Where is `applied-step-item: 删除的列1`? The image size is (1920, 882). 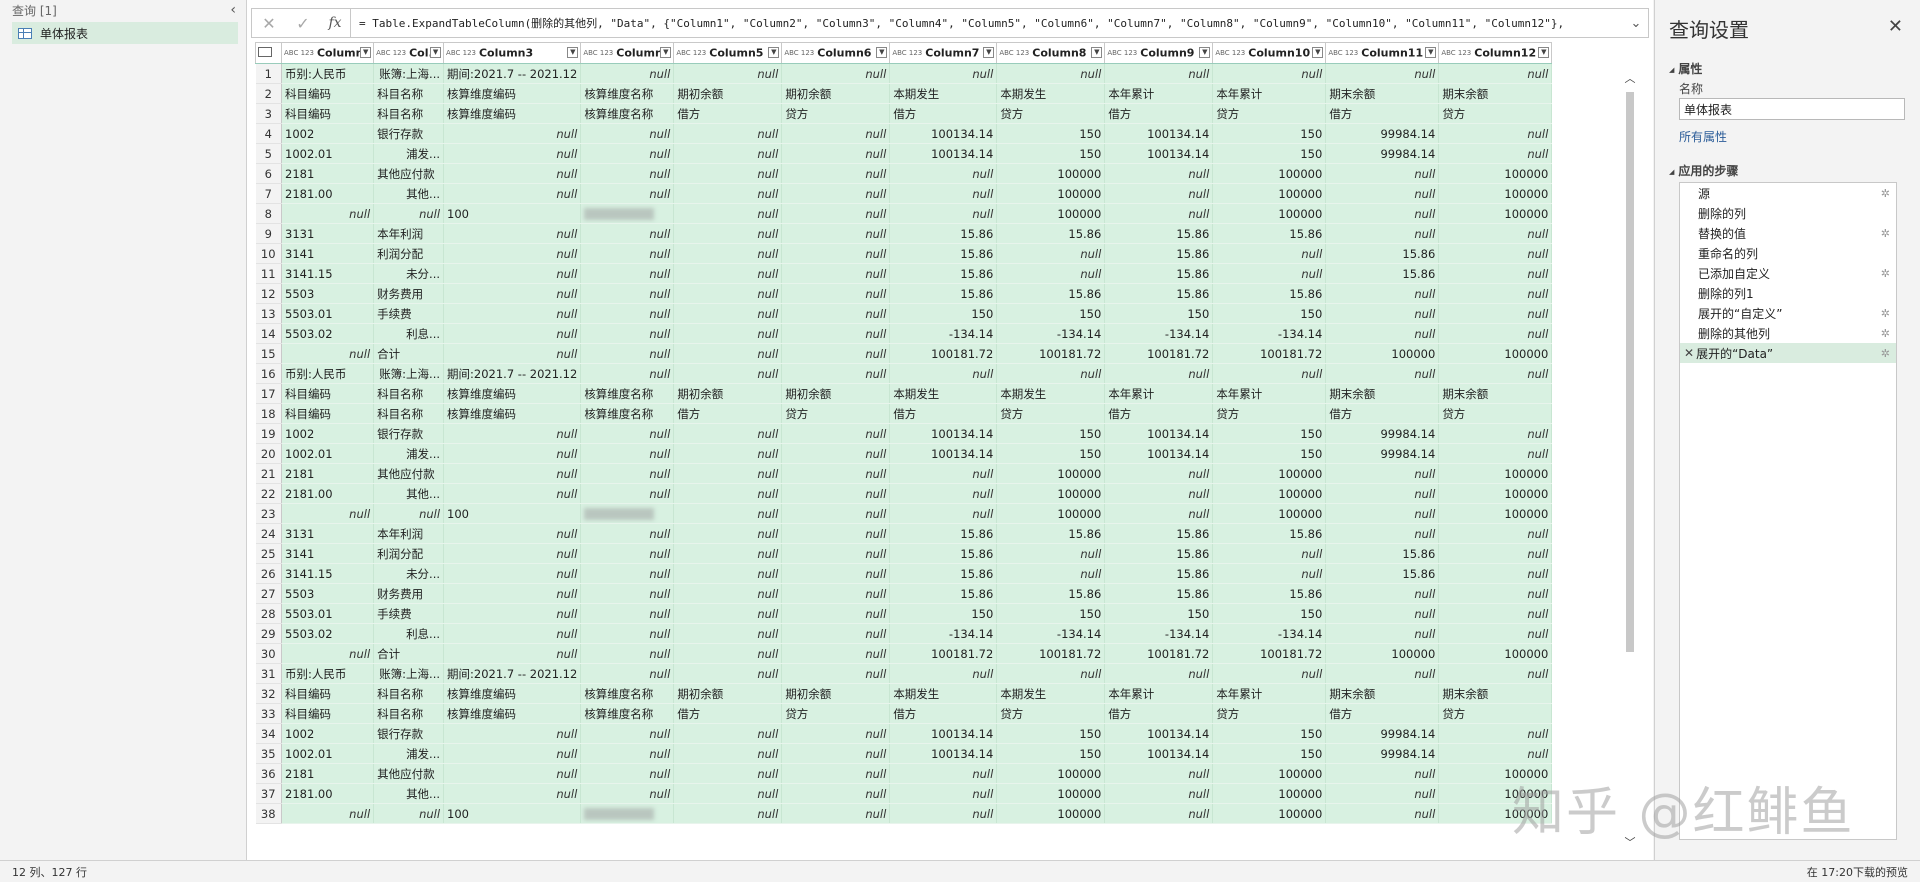
applied-step-item: 删除的列1 is located at coordinates (1788, 293).